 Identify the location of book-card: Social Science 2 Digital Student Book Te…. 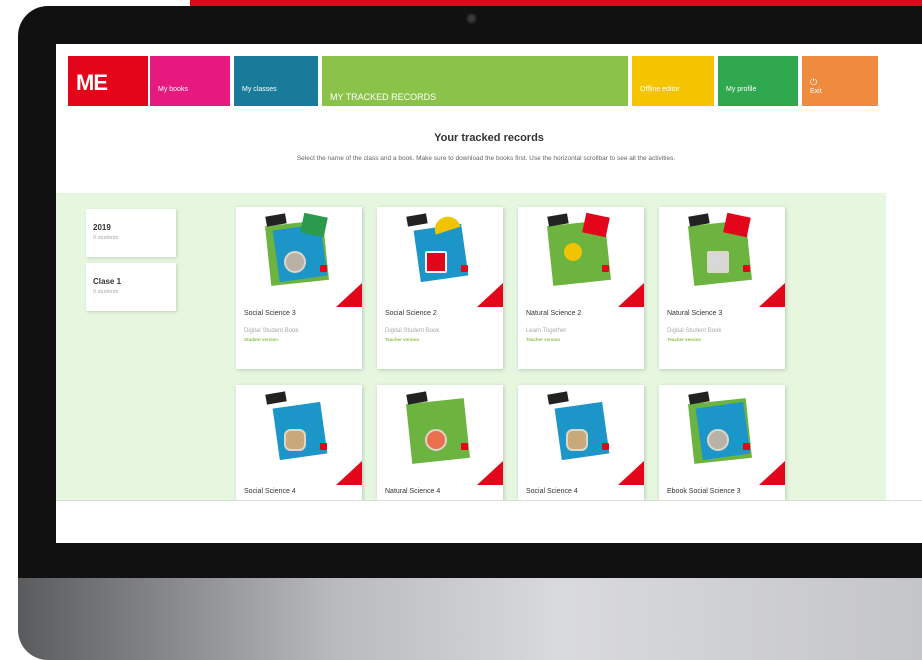
(440, 288).